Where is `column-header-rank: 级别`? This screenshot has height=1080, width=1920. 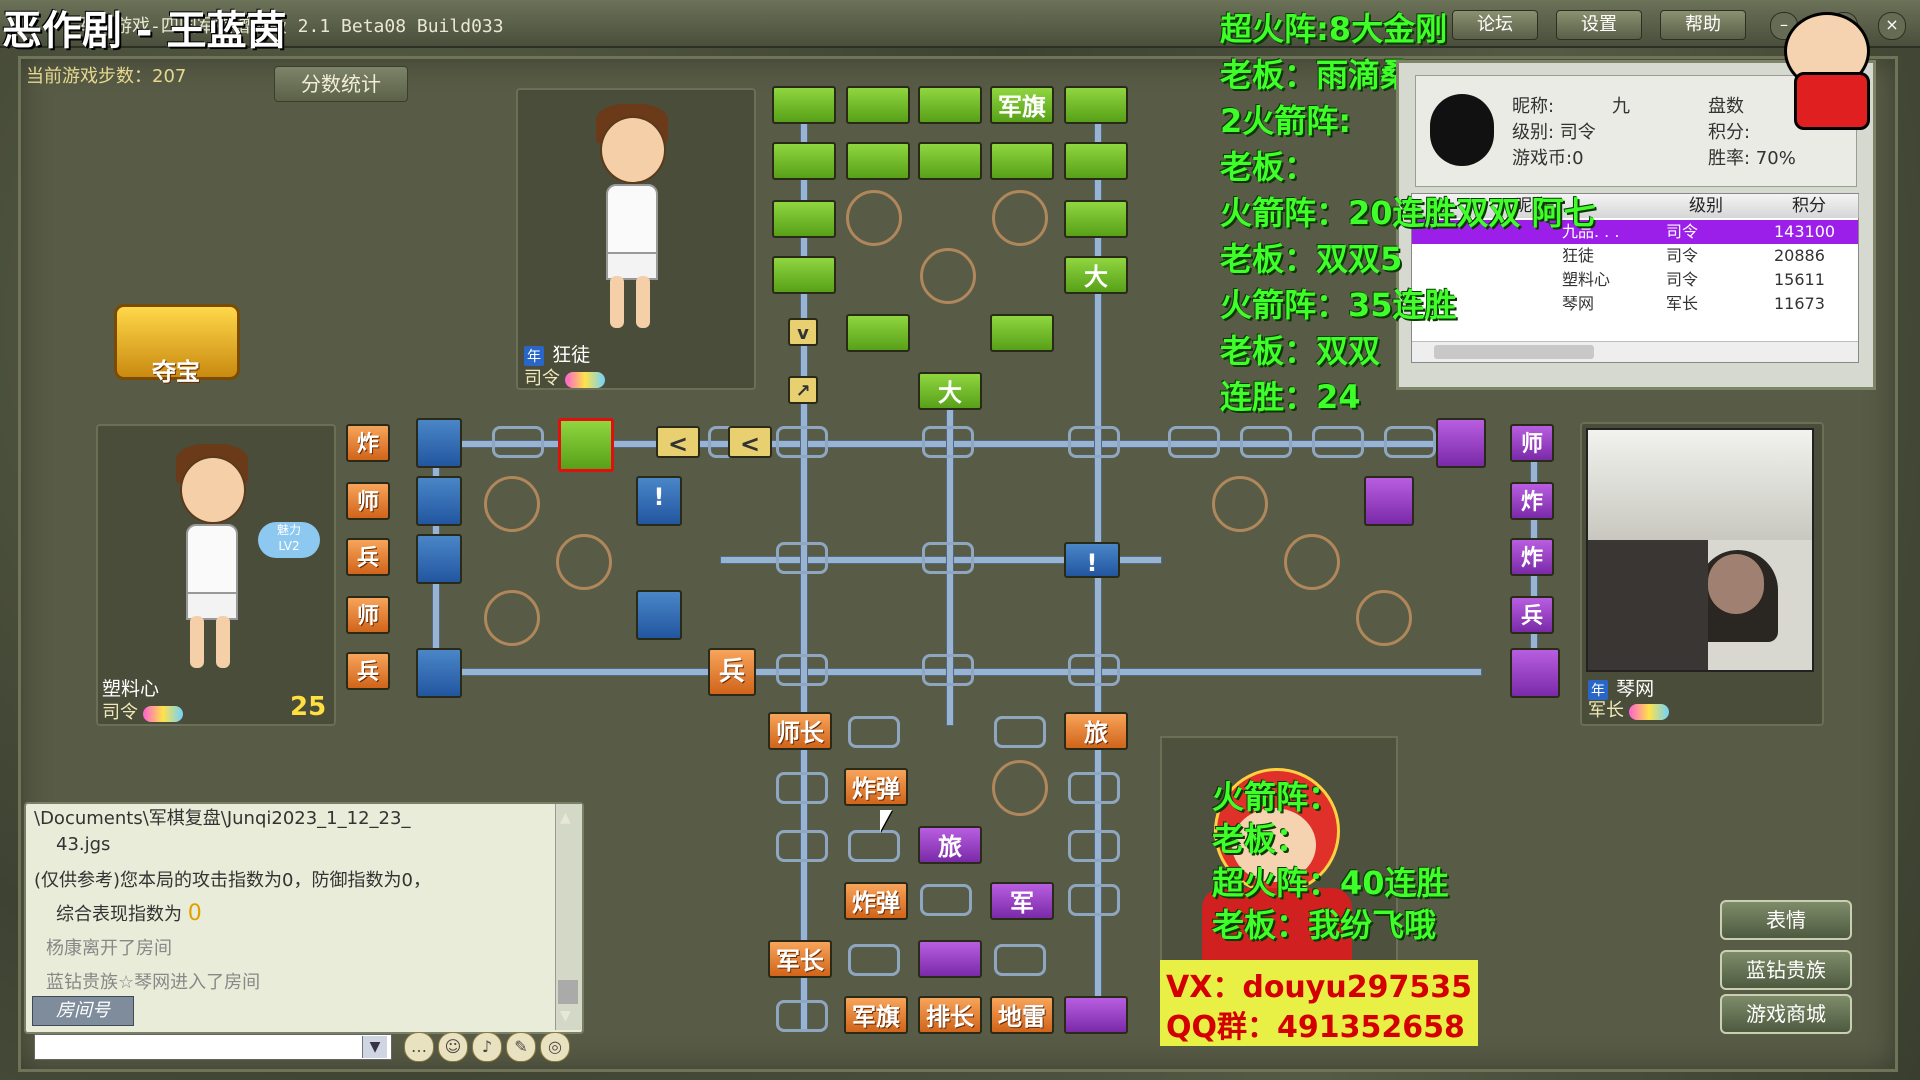
column-header-rank: 级别 is located at coordinates (1706, 206).